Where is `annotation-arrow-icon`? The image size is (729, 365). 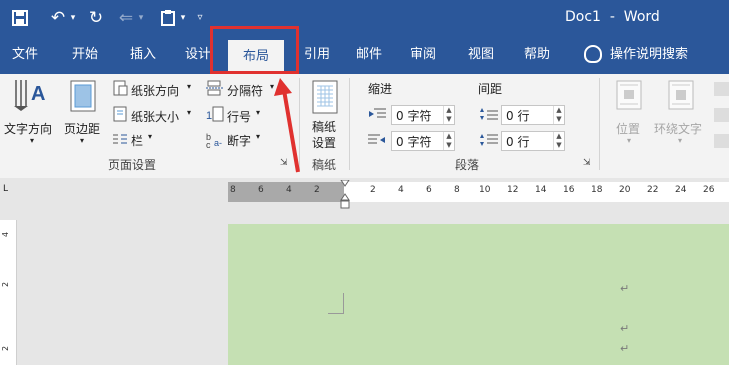
annotation-arrow-icon is located at coordinates (287, 125).